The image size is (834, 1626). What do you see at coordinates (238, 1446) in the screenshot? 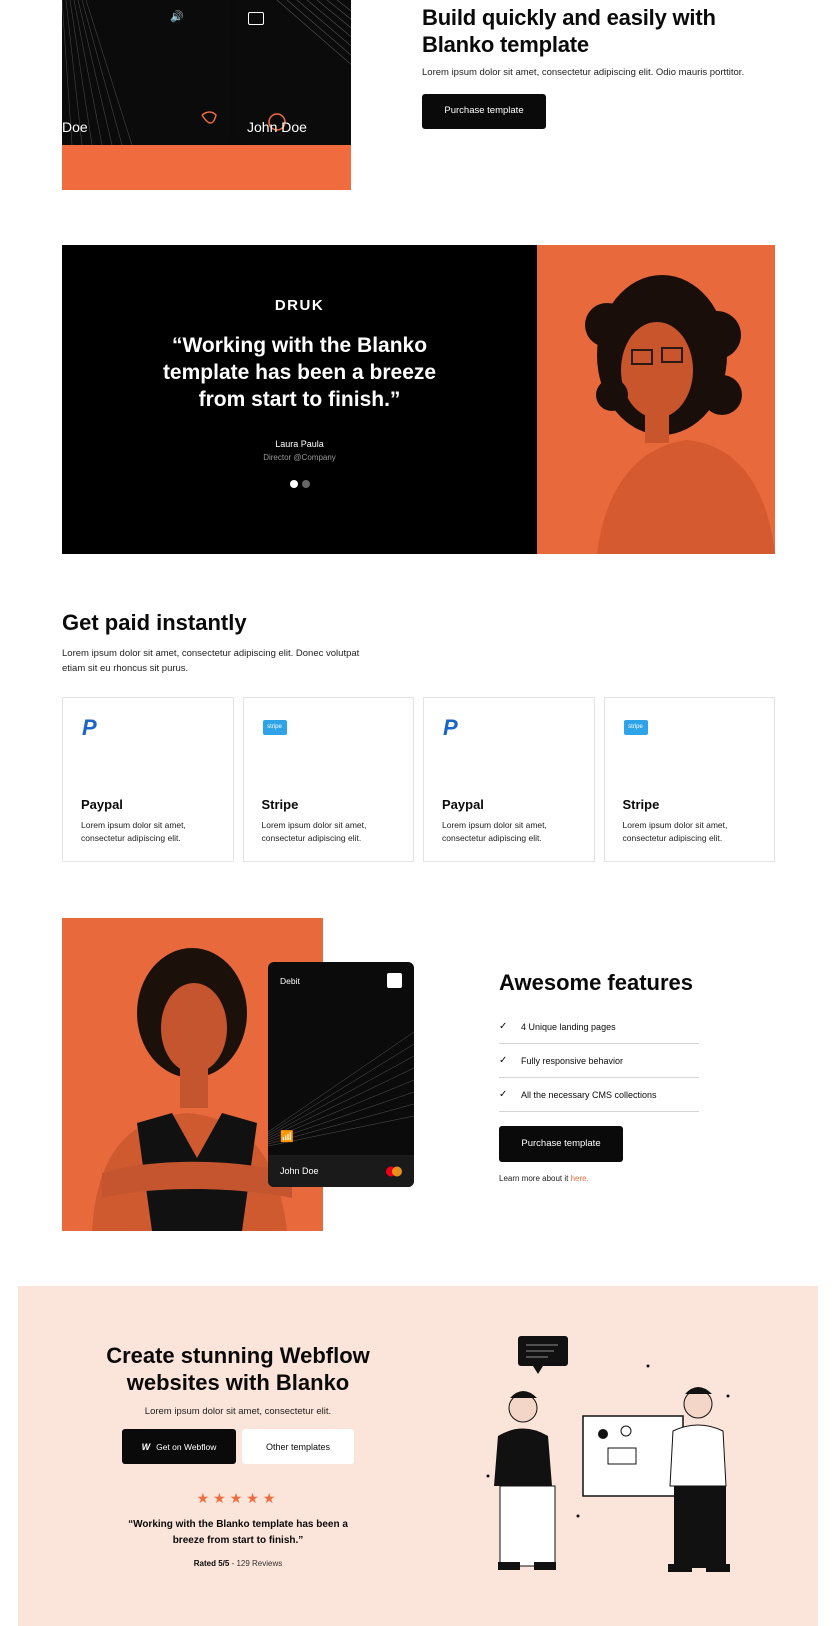
I see `cta-buttons: W Get on Webflow Other templates` at bounding box center [238, 1446].